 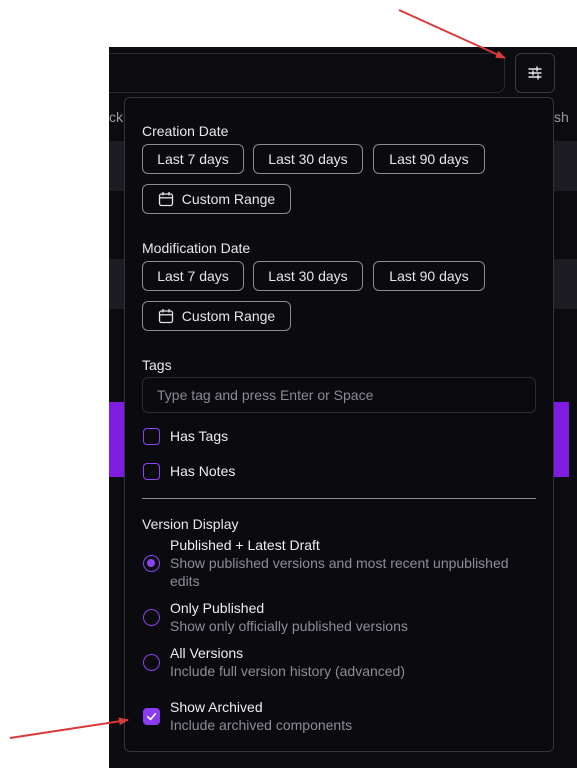 I want to click on annotation-arrow-bottom, so click(x=69, y=728).